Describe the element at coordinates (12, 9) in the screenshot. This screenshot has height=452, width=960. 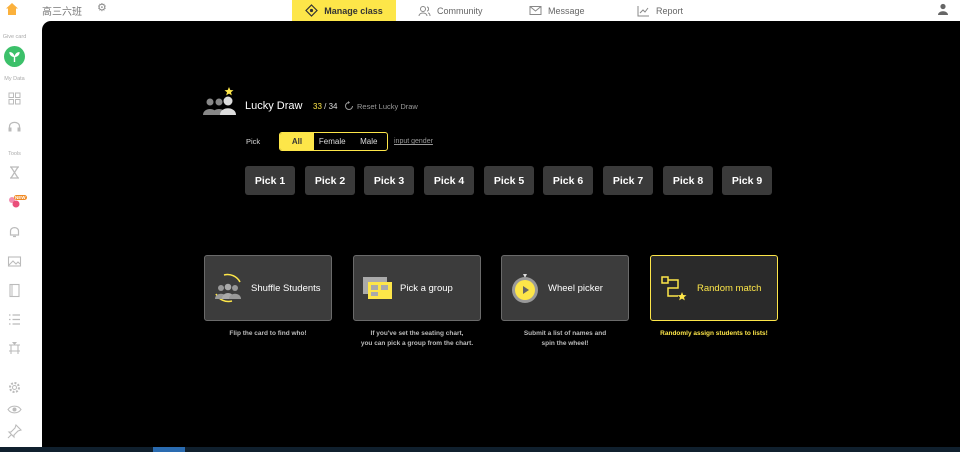
I see `home-icon` at that location.